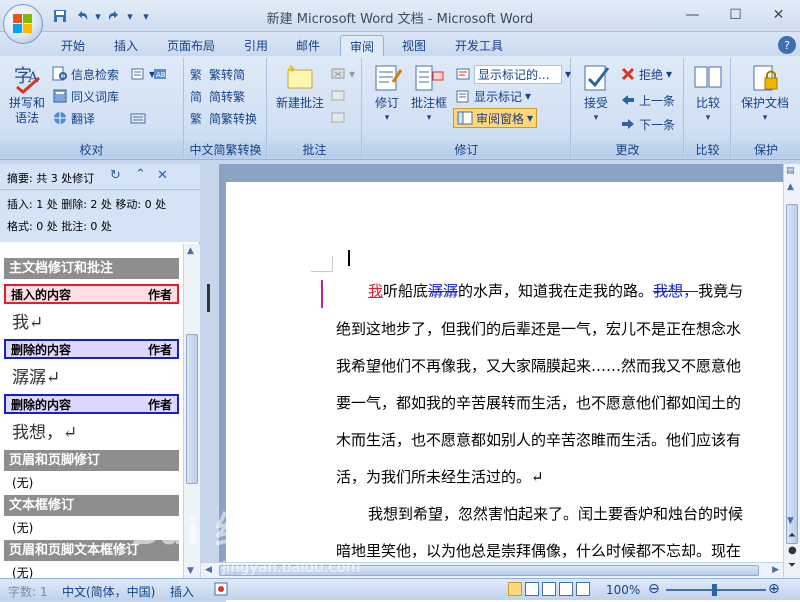 Image resolution: width=800 pixels, height=602 pixels. What do you see at coordinates (596, 94) in the screenshot?
I see `accept-button: 接受 ▾` at bounding box center [596, 94].